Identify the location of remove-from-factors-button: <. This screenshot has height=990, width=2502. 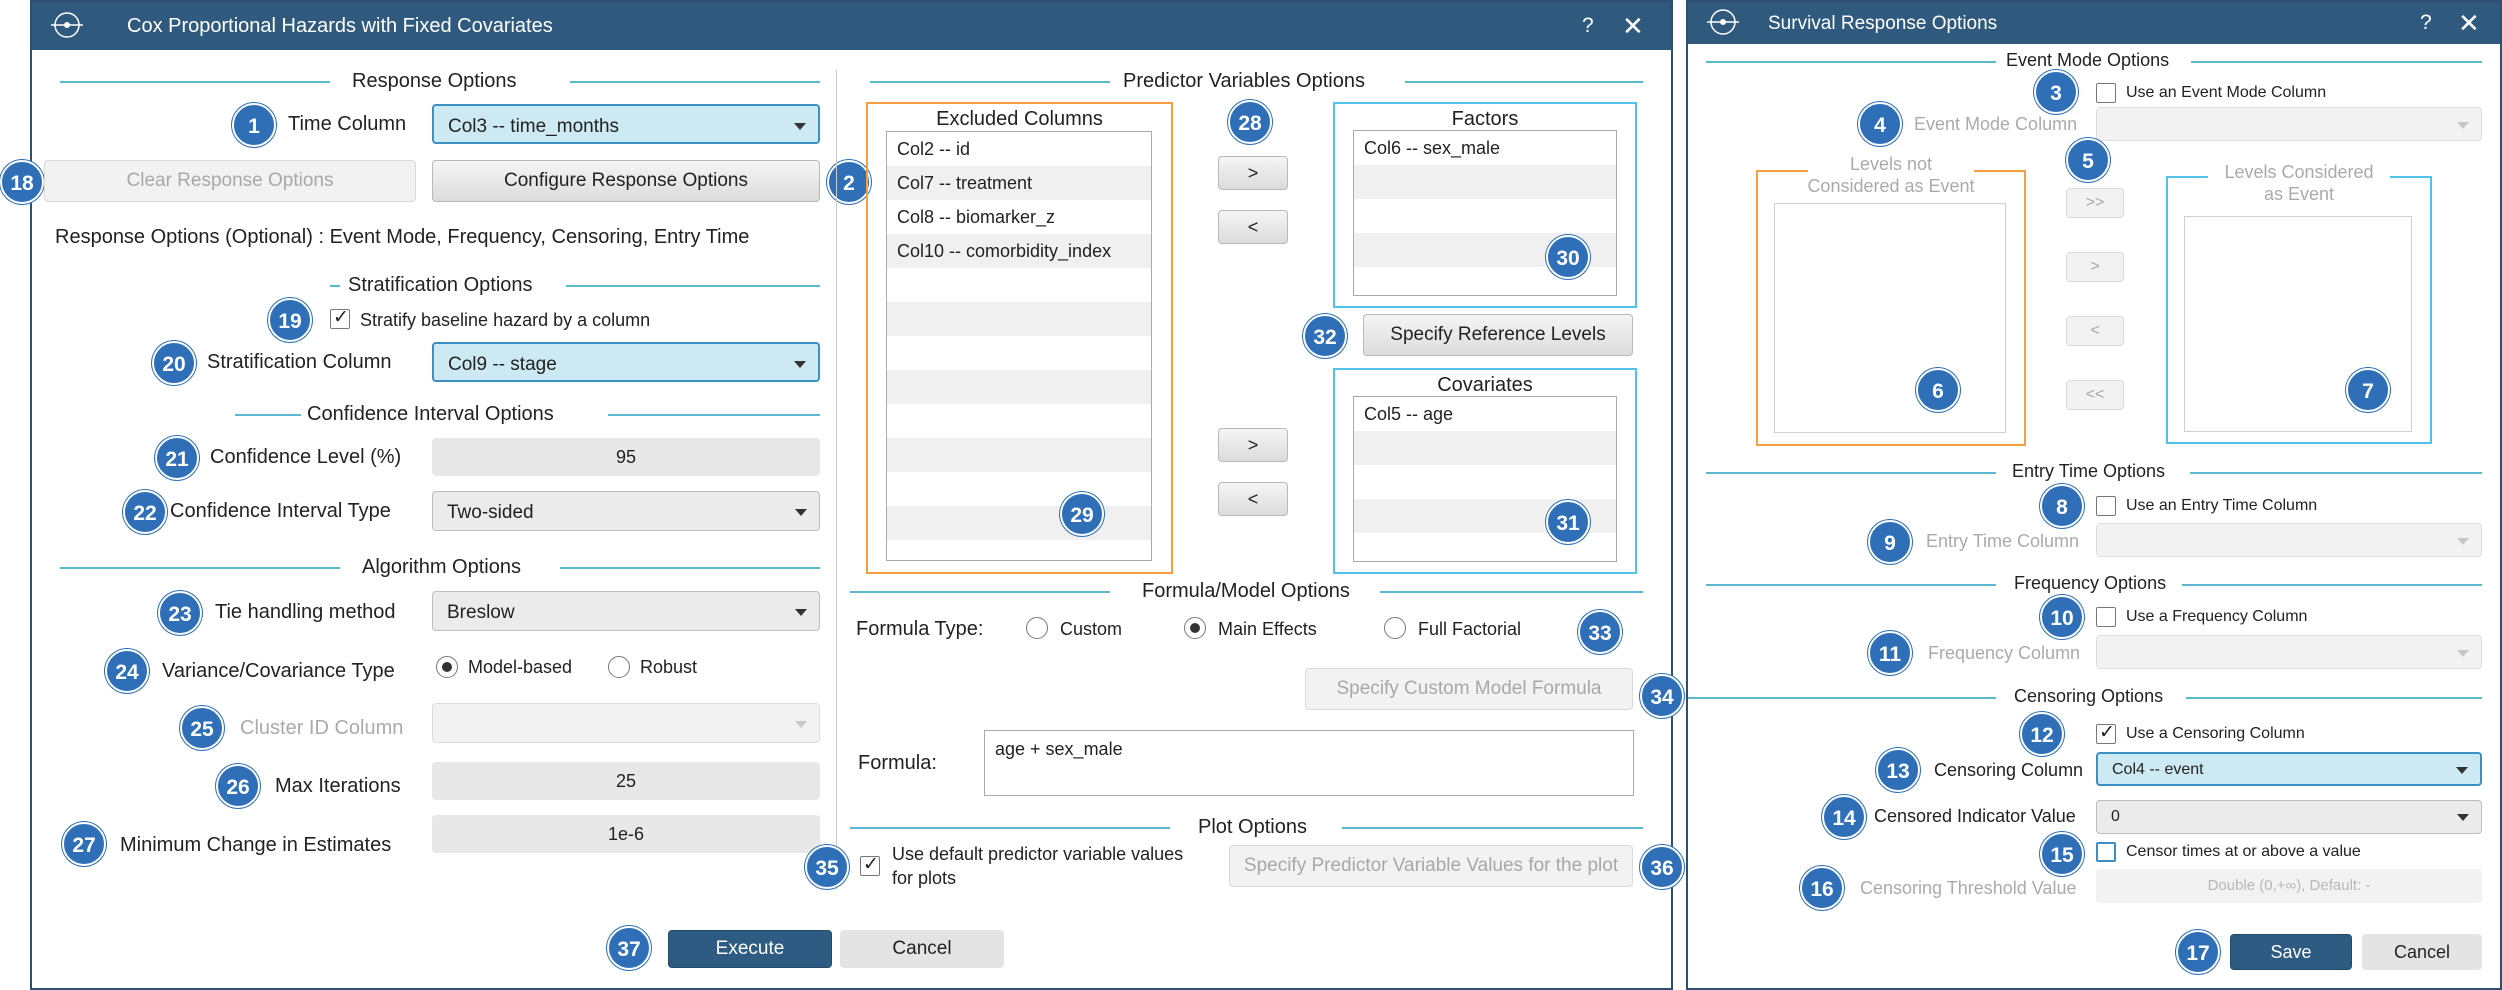
(1253, 227).